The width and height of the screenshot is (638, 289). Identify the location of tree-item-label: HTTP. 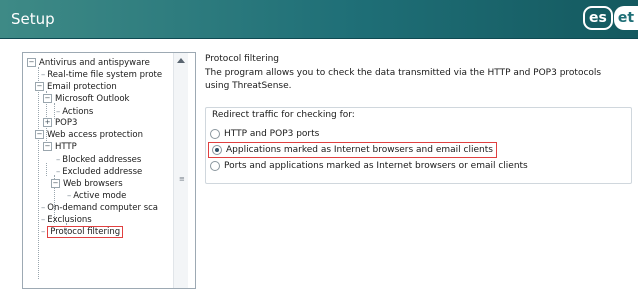
(66, 147).